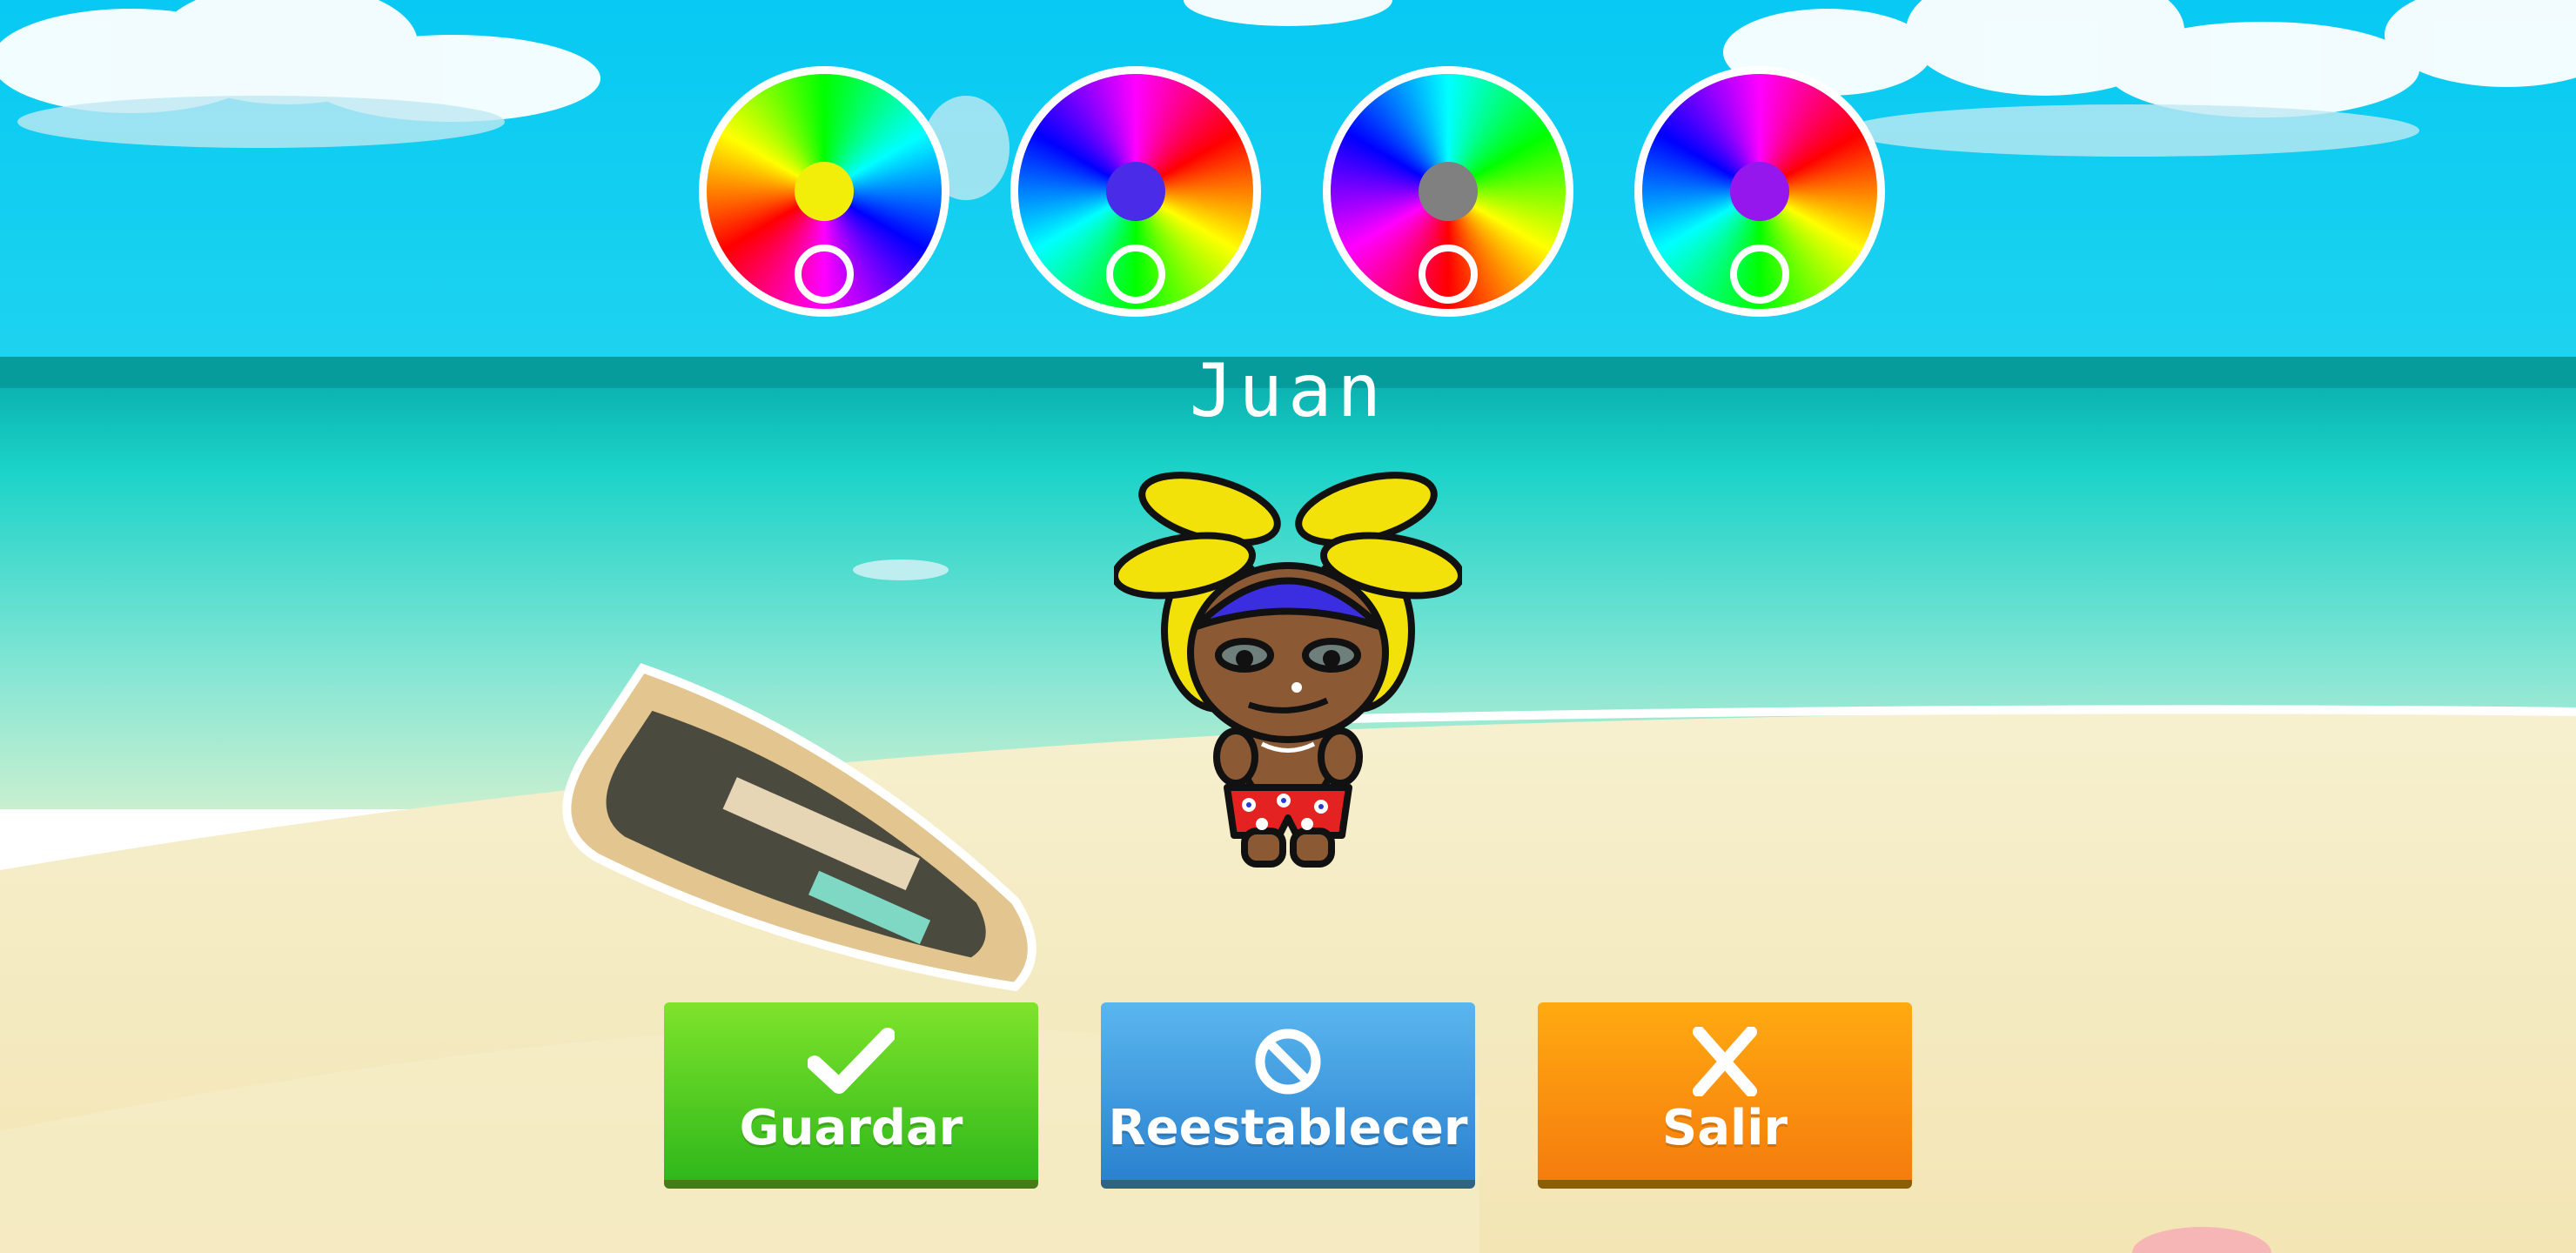  I want to click on exit-button: Salir, so click(1725, 1095).